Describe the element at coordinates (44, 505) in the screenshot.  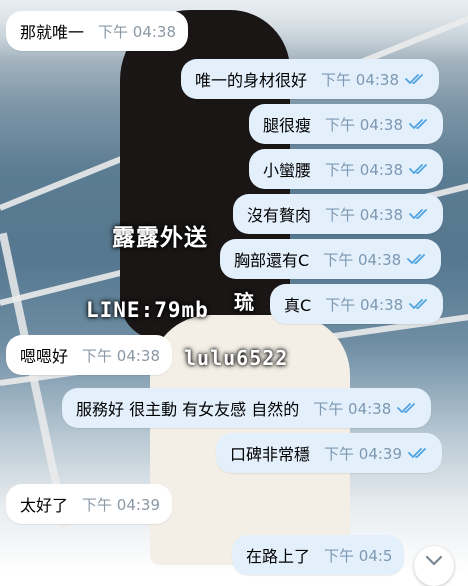
I see `message-text: 太好了` at that location.